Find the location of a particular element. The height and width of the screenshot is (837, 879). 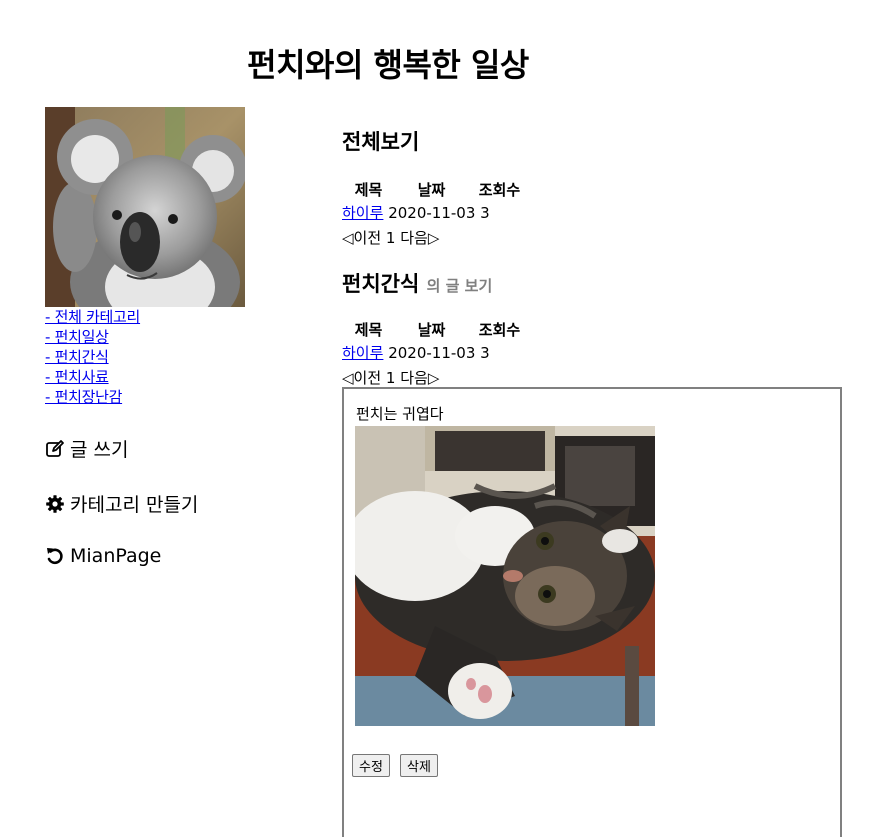

all-posts-table: 제목 날짜 조회수 하이루 2020-11-03 3 is located at coordinates (436, 200).